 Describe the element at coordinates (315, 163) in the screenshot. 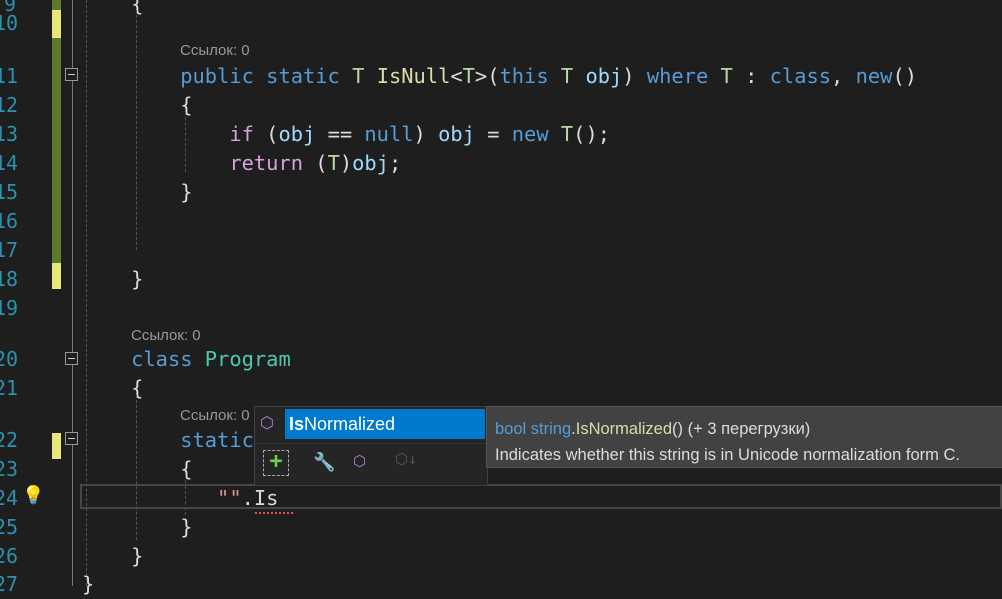

I see `code-token: (` at that location.